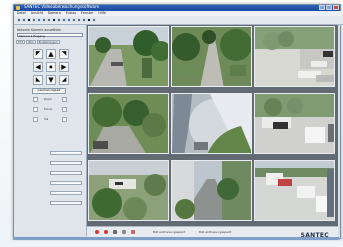  I want to click on tab-settings: Einstellungen, so click(48, 42).